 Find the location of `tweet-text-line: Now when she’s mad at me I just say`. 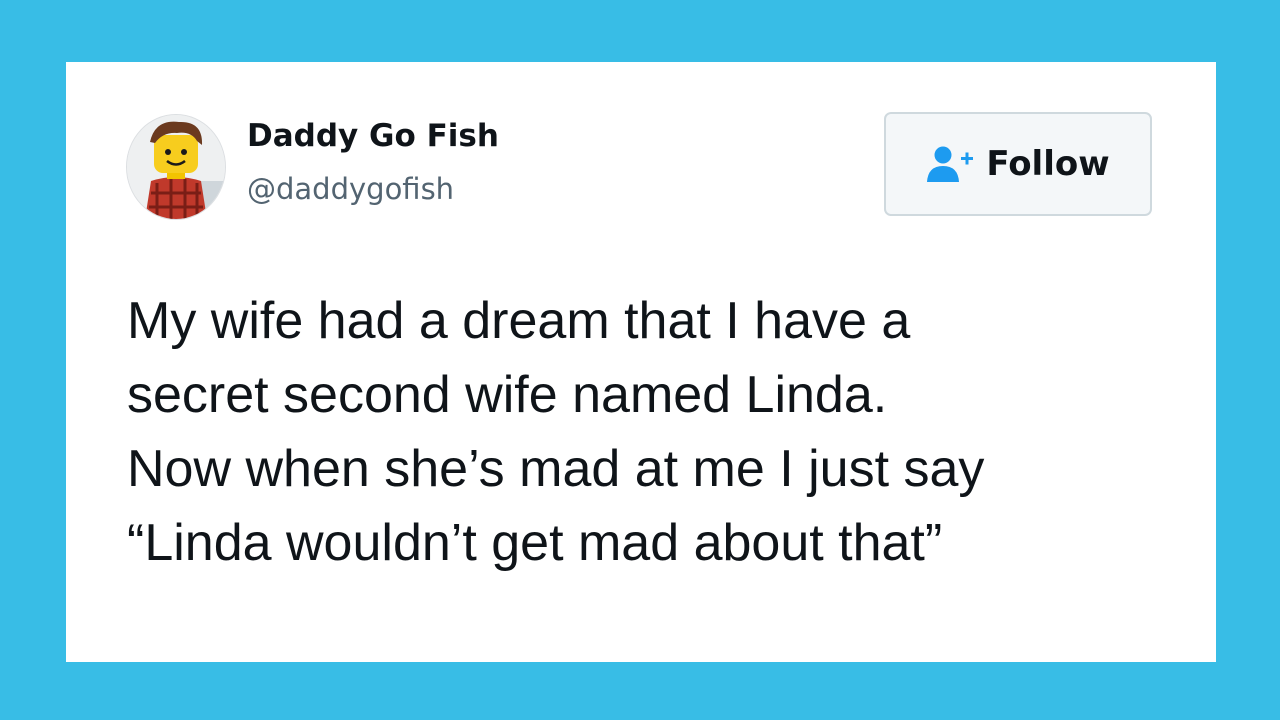

tweet-text-line: Now when she’s mad at me I just say is located at coordinates (556, 469).